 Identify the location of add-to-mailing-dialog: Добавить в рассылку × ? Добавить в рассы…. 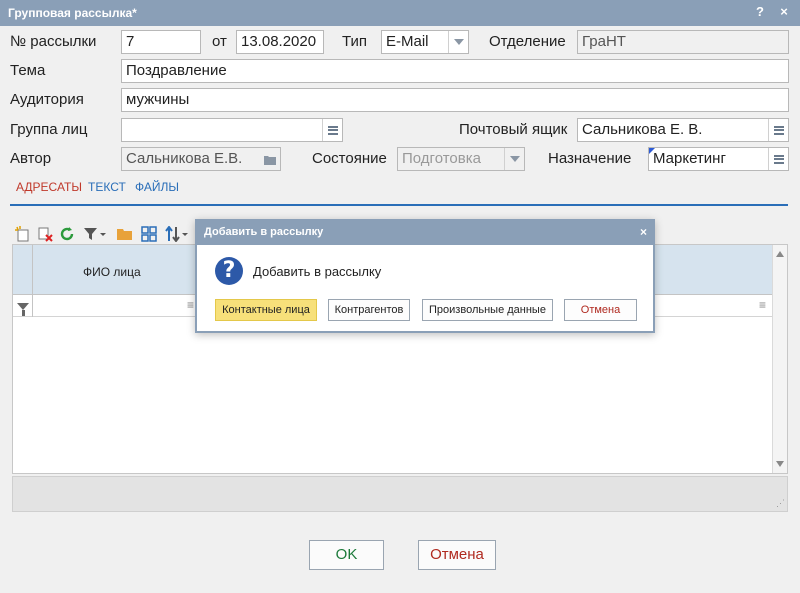
(425, 276).